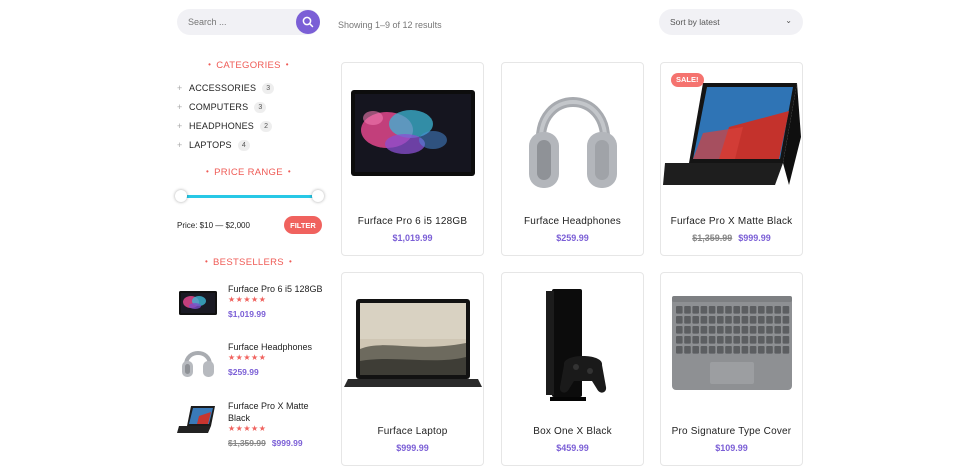 The height and width of the screenshot is (471, 980). I want to click on product-card: Furface Laptop $999.99, so click(412, 369).